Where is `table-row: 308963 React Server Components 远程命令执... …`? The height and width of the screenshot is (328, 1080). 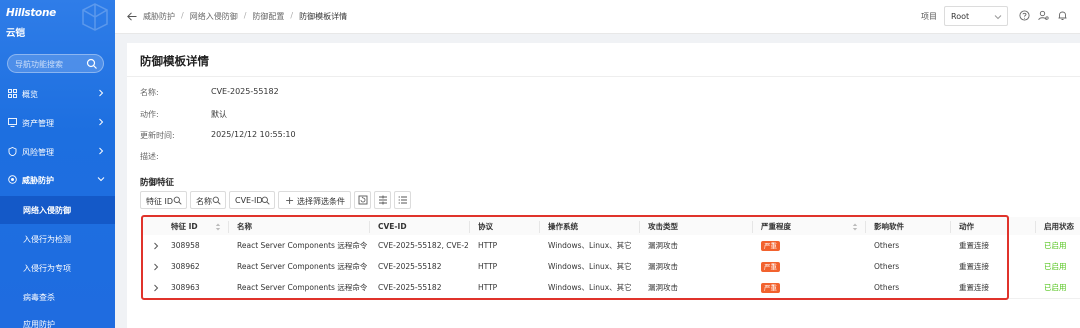
table-row: 308963 React Server Components 远程命令执... … is located at coordinates (611, 288).